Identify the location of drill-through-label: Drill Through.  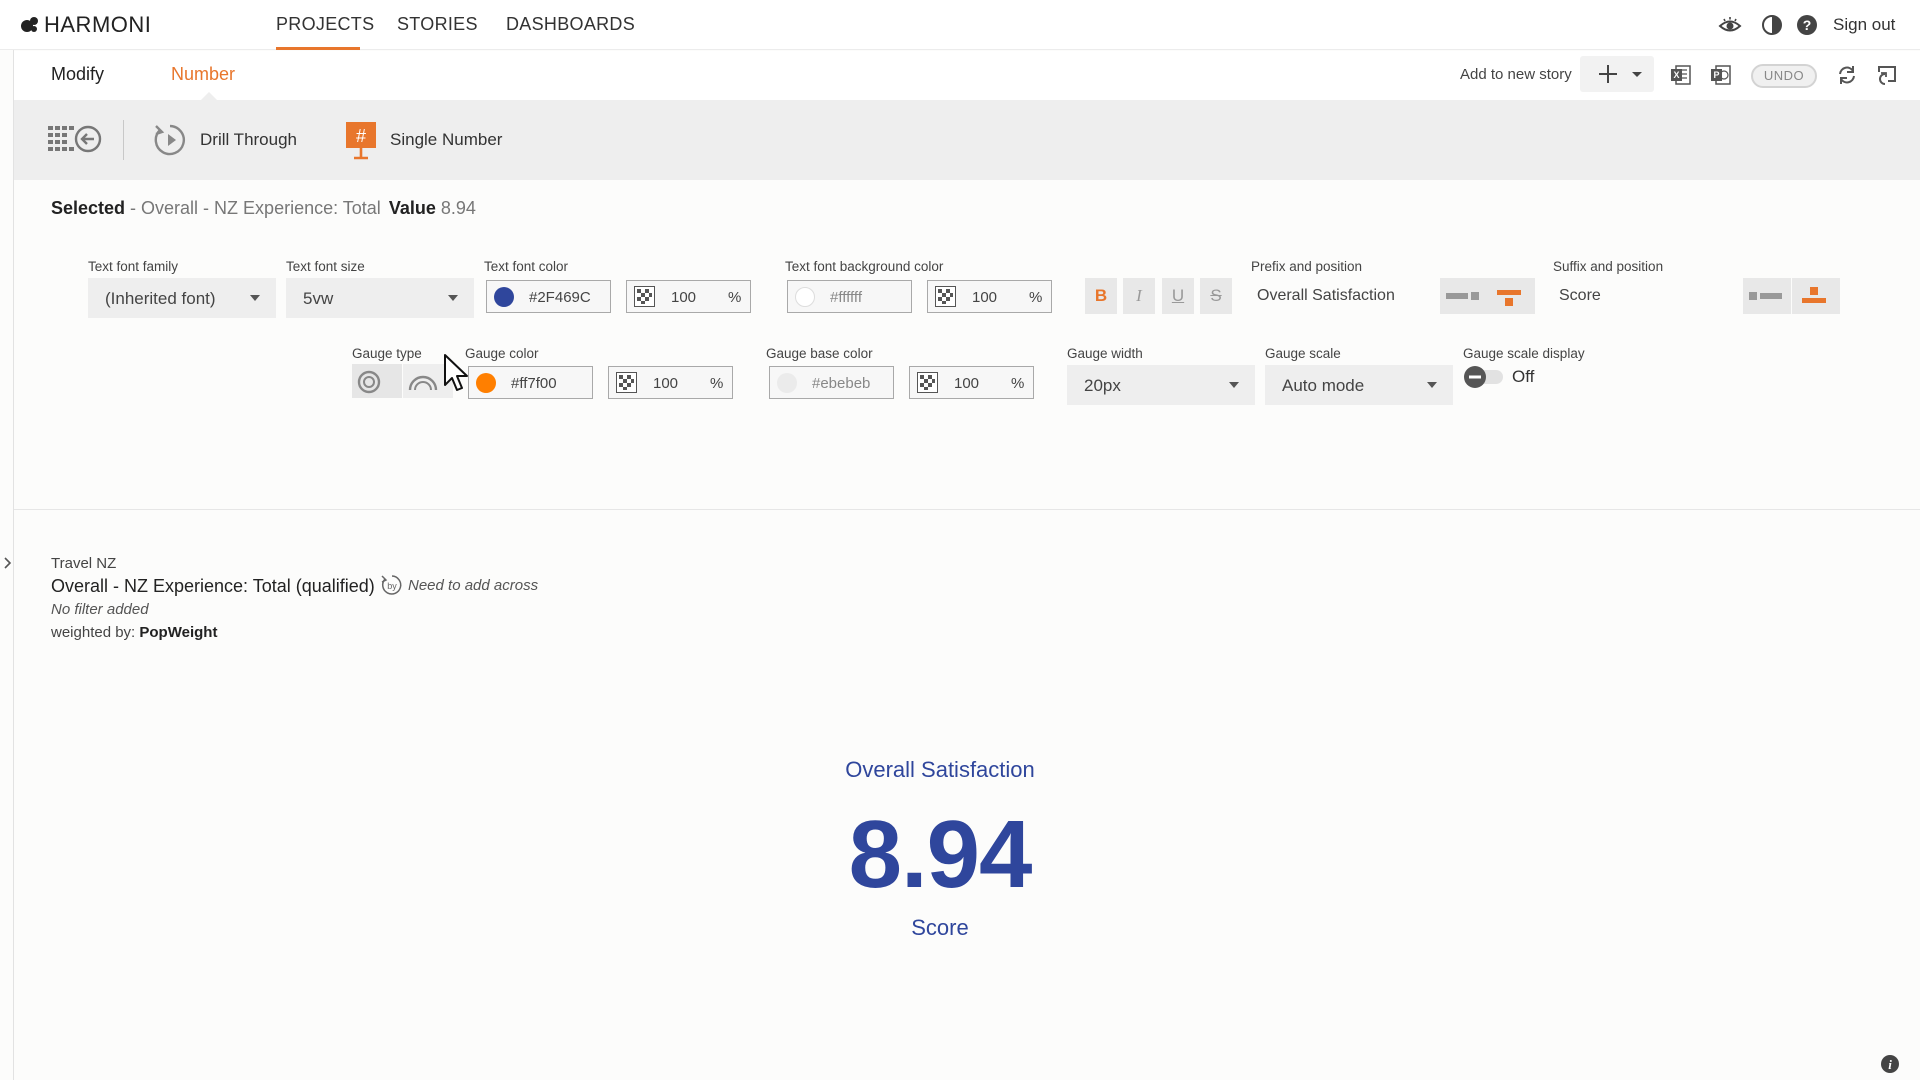
(248, 140).